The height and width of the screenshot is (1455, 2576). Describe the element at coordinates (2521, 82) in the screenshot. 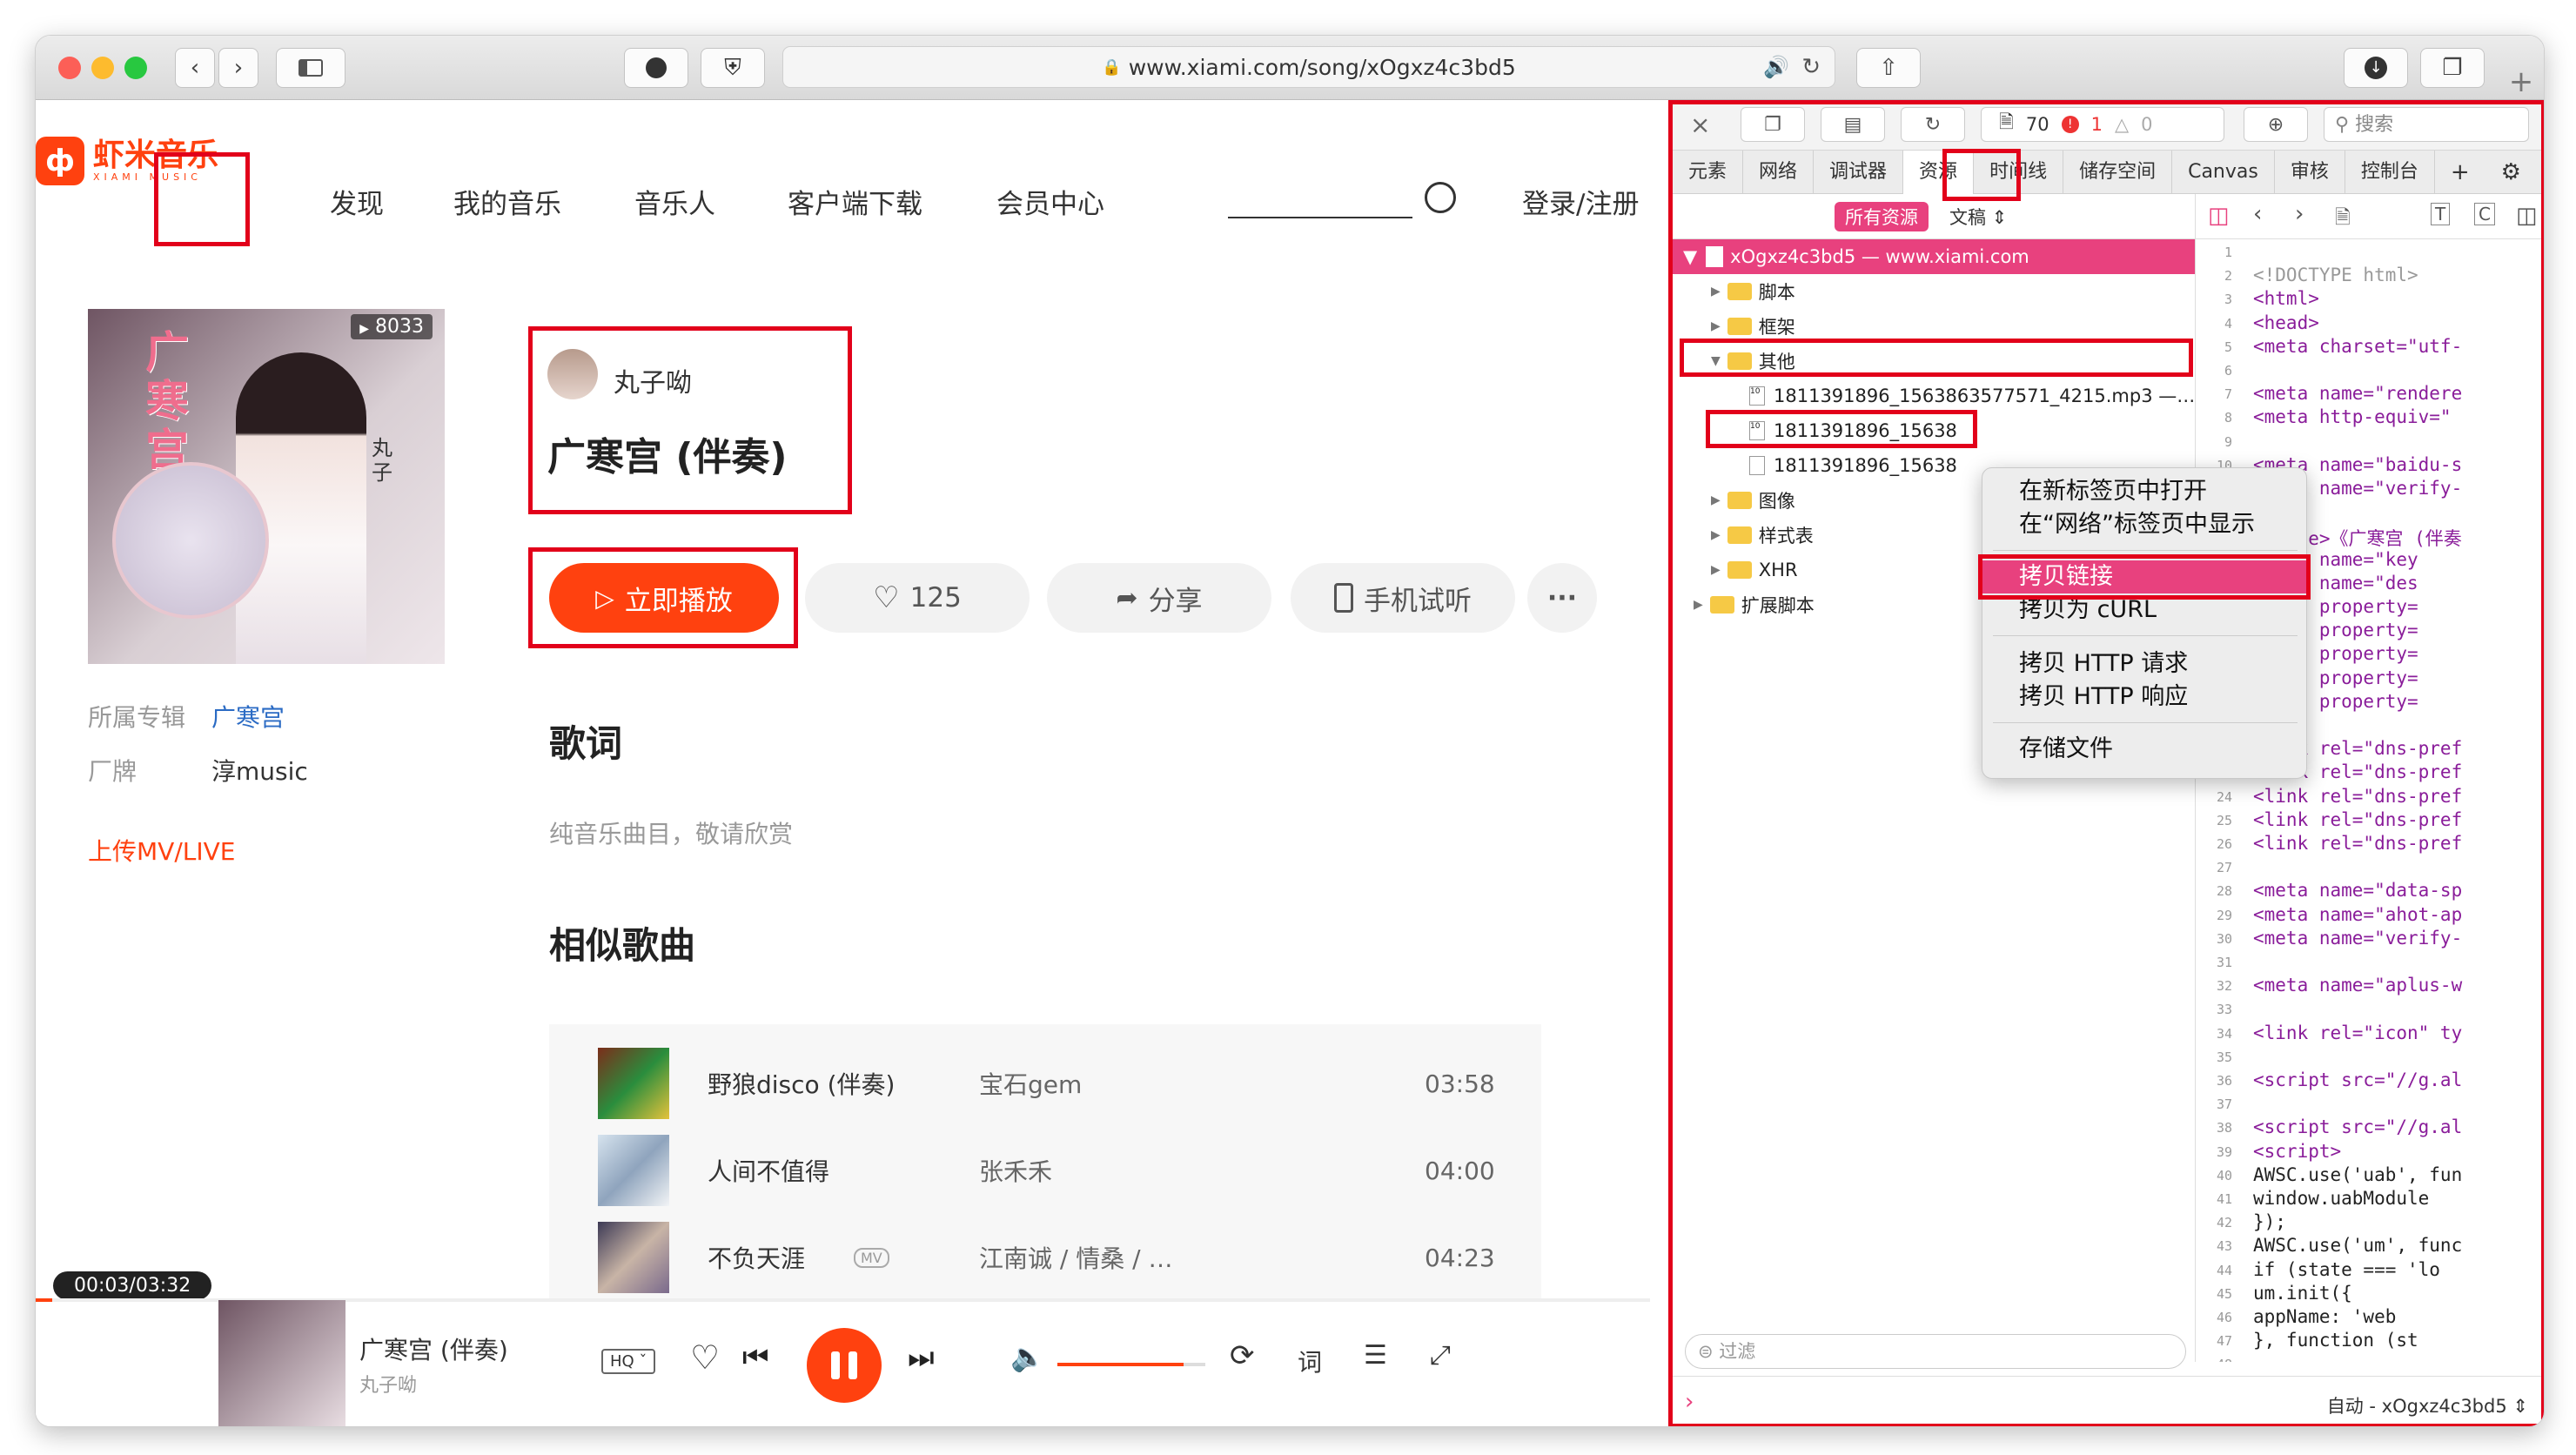

I see `new-tab-button: +` at that location.